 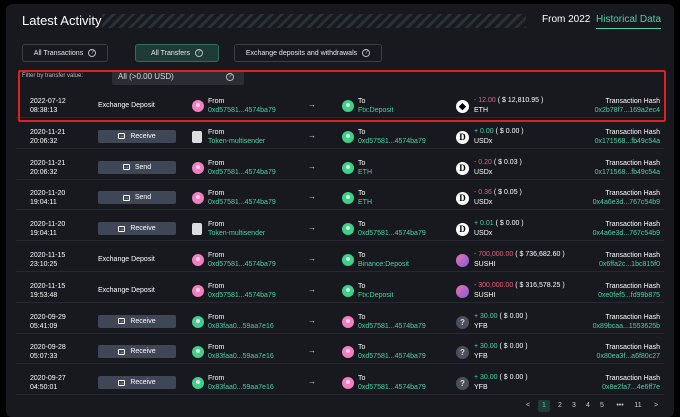 I want to click on tx-date: 2020-11-15 23:10:25, so click(x=47, y=260).